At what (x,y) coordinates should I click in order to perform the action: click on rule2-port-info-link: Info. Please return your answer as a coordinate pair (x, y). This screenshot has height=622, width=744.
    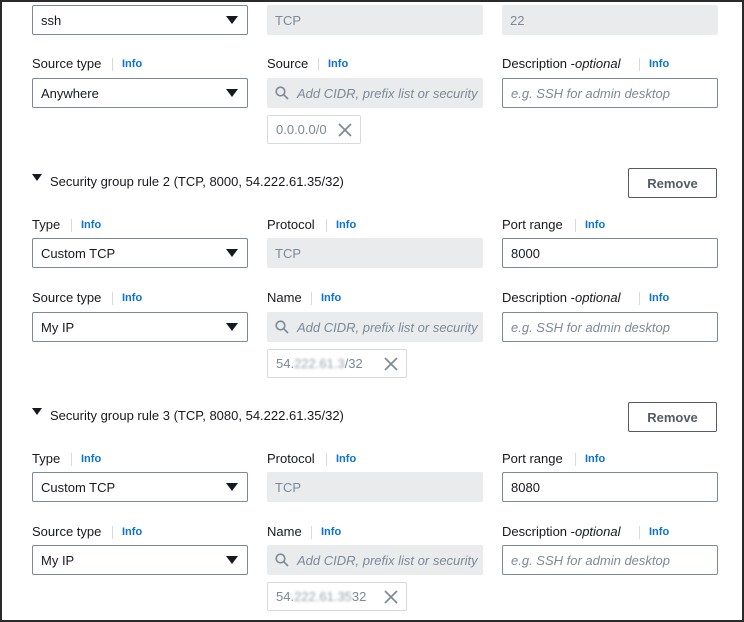
    Looking at the image, I should click on (590, 225).